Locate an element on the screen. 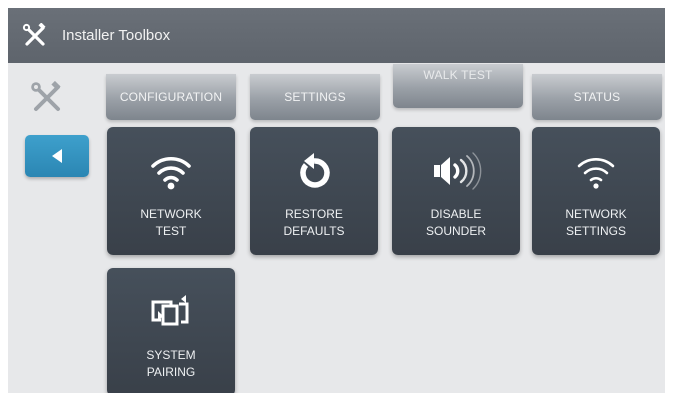 This screenshot has height=393, width=673. tile-label-line: SETTINGS is located at coordinates (595, 231).